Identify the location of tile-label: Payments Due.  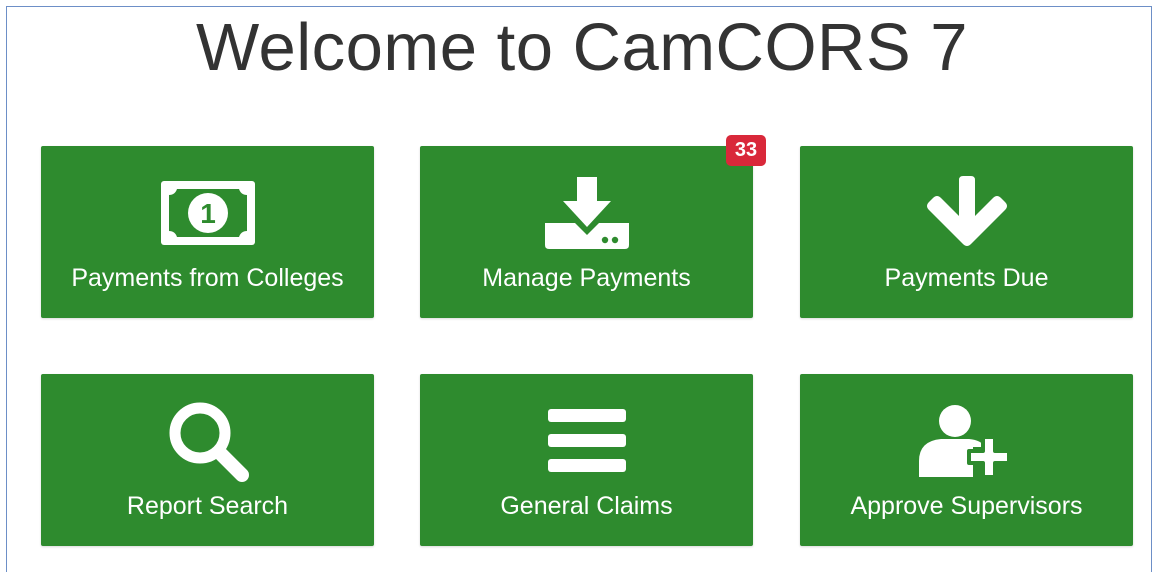
(966, 278).